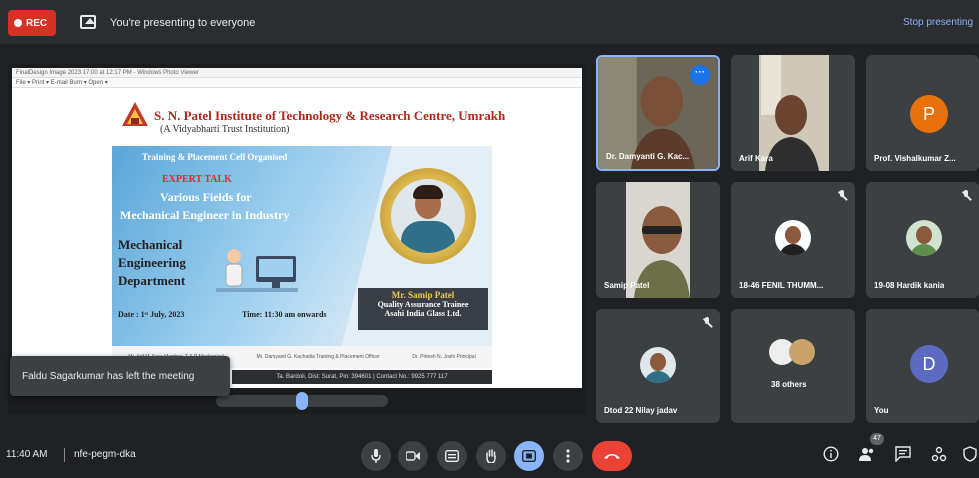 The width and height of the screenshot is (979, 478). I want to click on presenting-status: You're presenting to everyone, so click(183, 23).